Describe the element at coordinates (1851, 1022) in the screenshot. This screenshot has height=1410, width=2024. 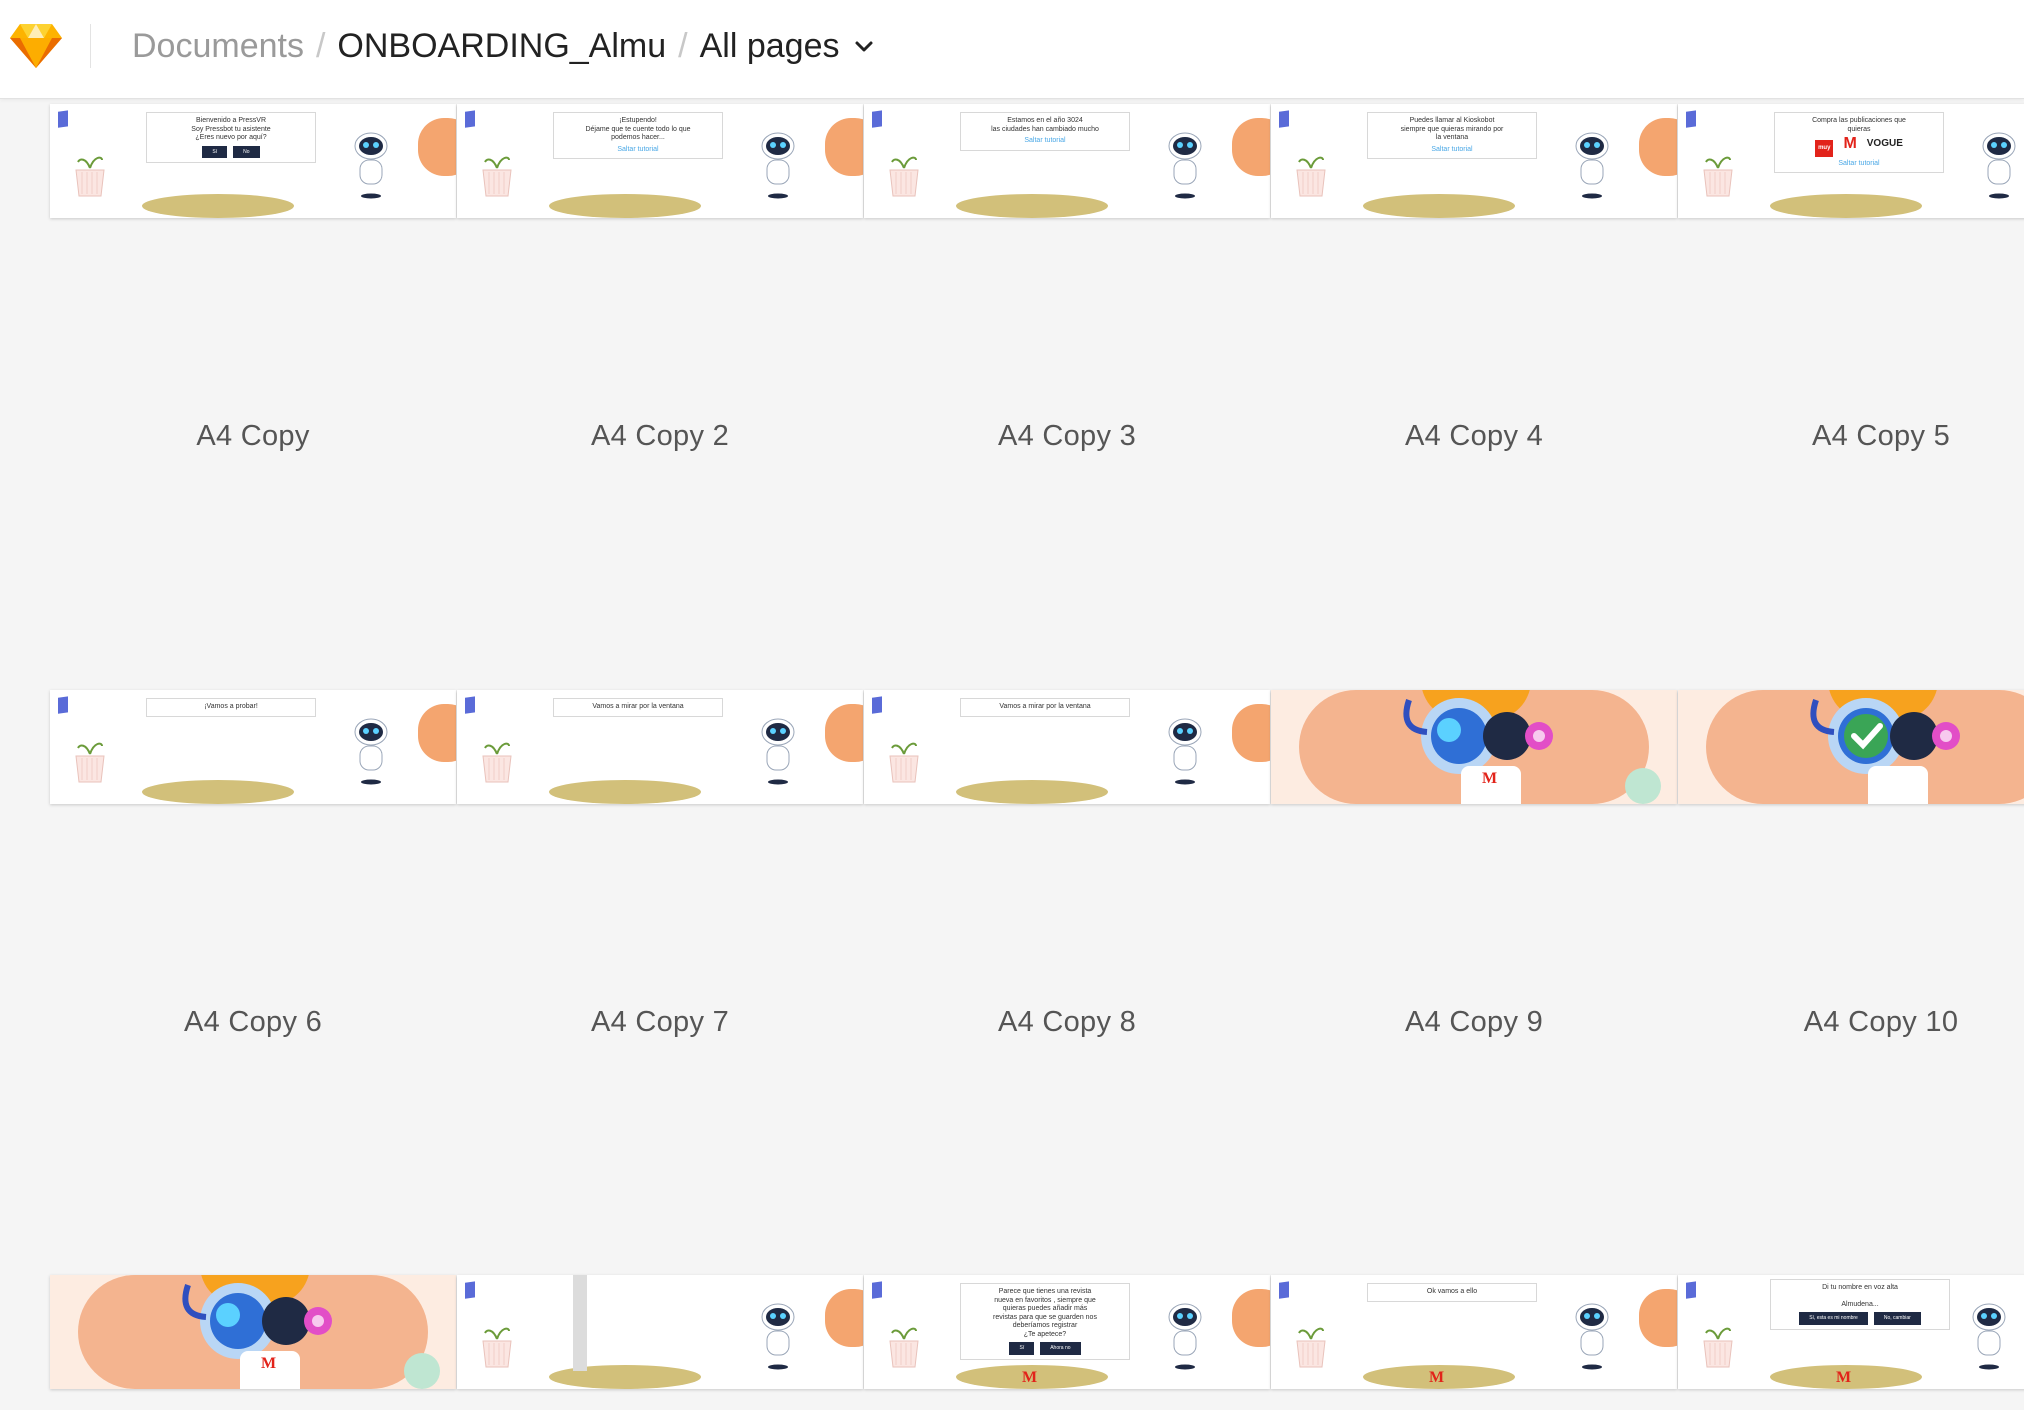
I see `artboard-label: A4 Copy 10` at that location.